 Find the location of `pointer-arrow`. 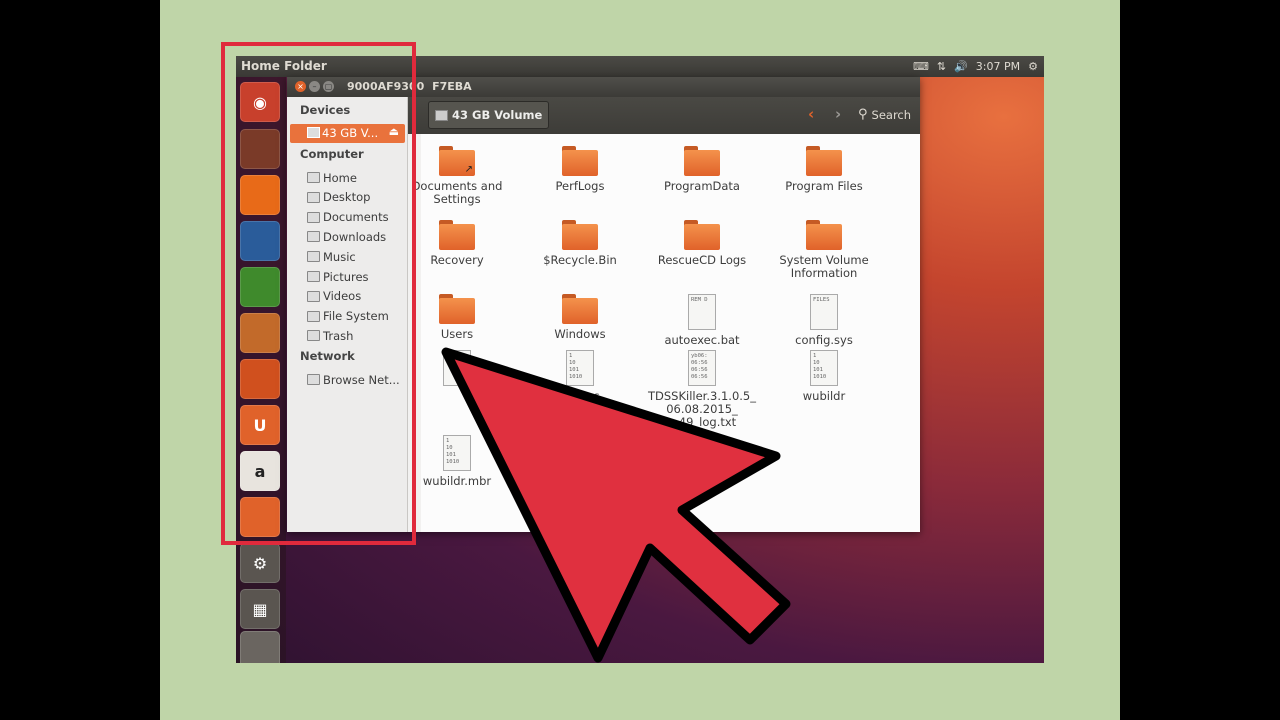

pointer-arrow is located at coordinates (616, 505).